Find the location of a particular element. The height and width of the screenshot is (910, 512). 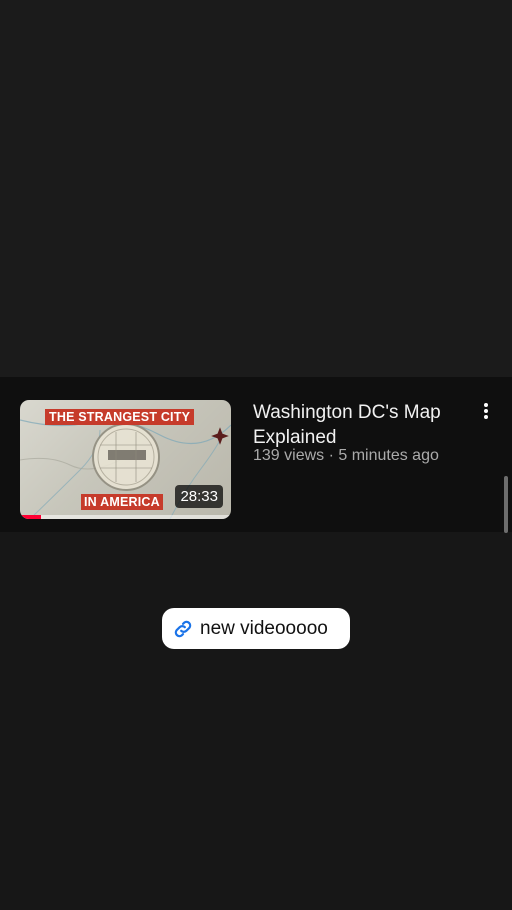

video-metadata: 139 views · 5 minutes ago is located at coordinates (346, 455).